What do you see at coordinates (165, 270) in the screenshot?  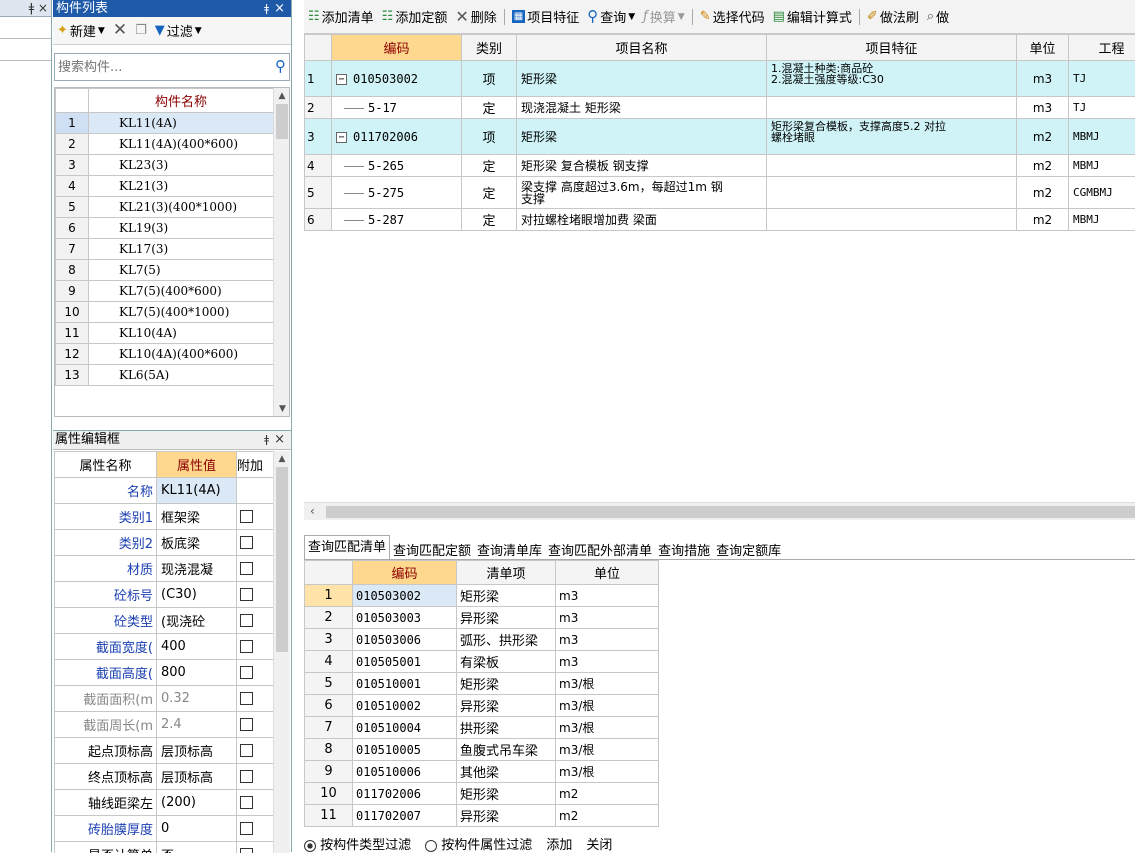 I see `component-row: 8KL7(5)` at bounding box center [165, 270].